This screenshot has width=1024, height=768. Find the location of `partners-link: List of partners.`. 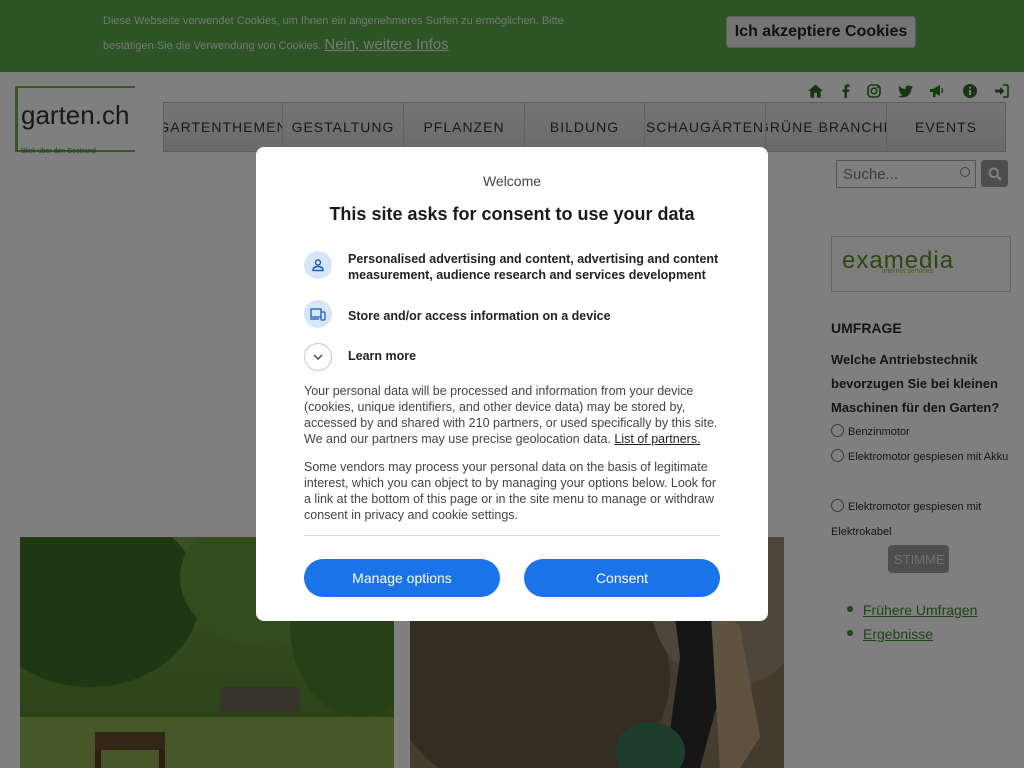

partners-link: List of partners. is located at coordinates (657, 439).